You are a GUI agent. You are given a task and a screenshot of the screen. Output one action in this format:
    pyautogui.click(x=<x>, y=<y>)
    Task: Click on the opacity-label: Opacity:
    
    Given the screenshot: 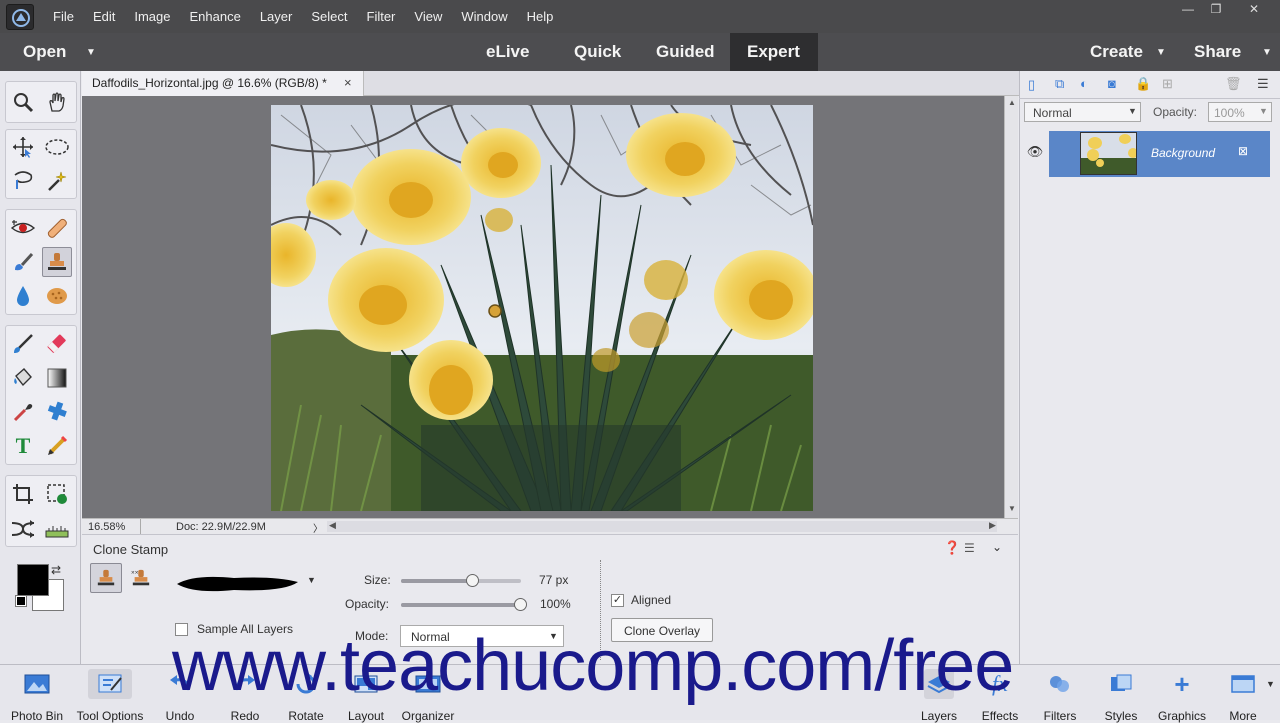 What is the action you would take?
    pyautogui.click(x=367, y=604)
    